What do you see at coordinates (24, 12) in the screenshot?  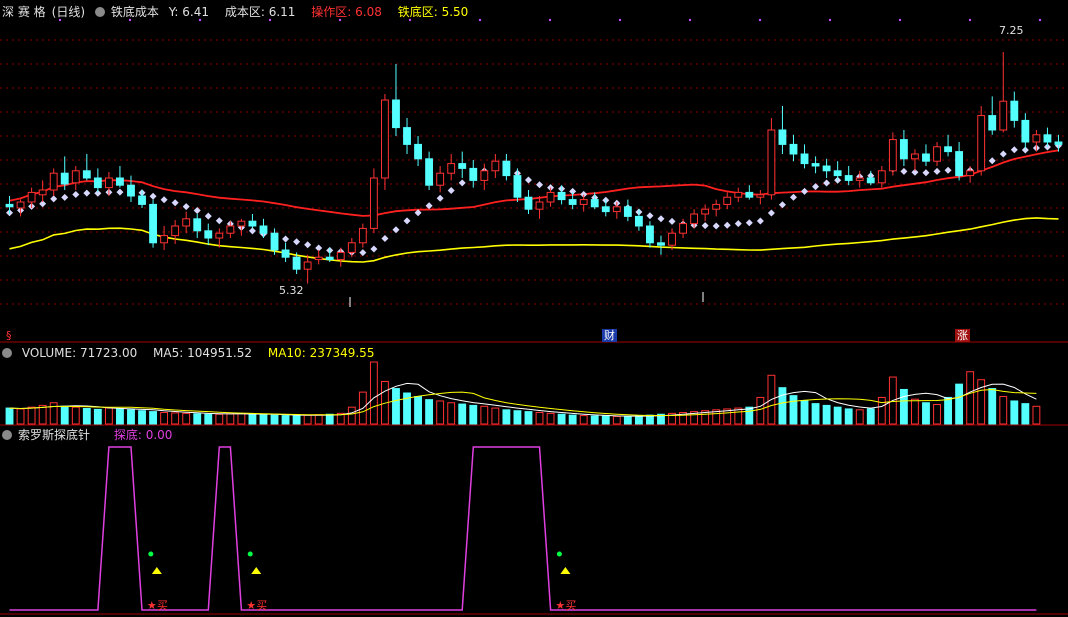 I see `stock-name: 深 赛 格` at bounding box center [24, 12].